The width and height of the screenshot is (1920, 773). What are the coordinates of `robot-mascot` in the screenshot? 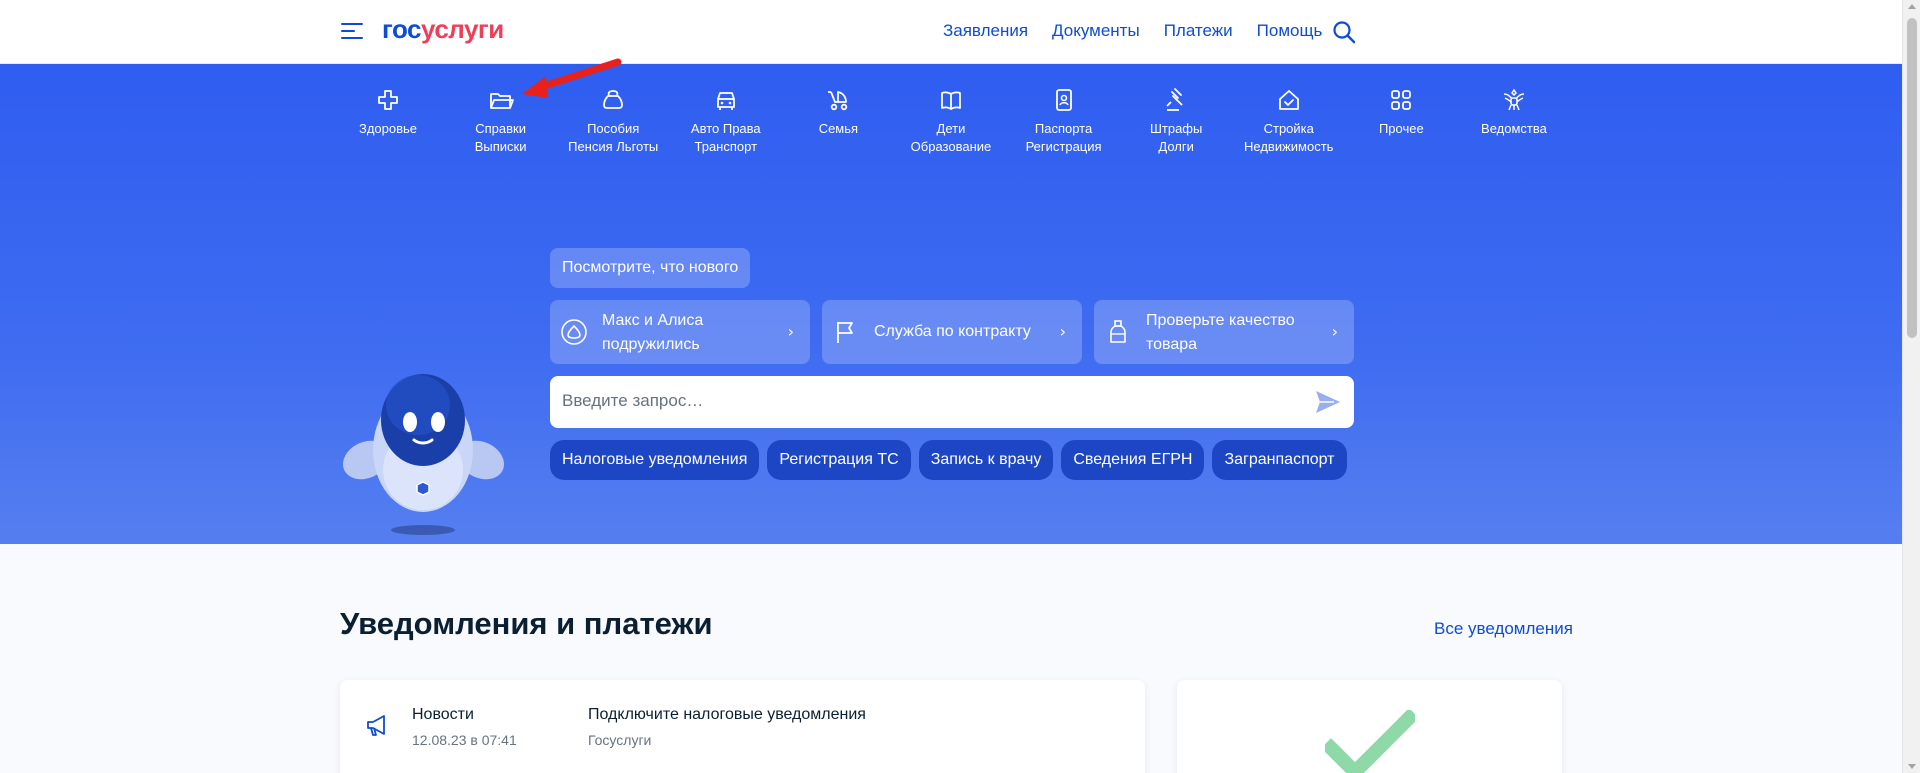 It's located at (423, 454).